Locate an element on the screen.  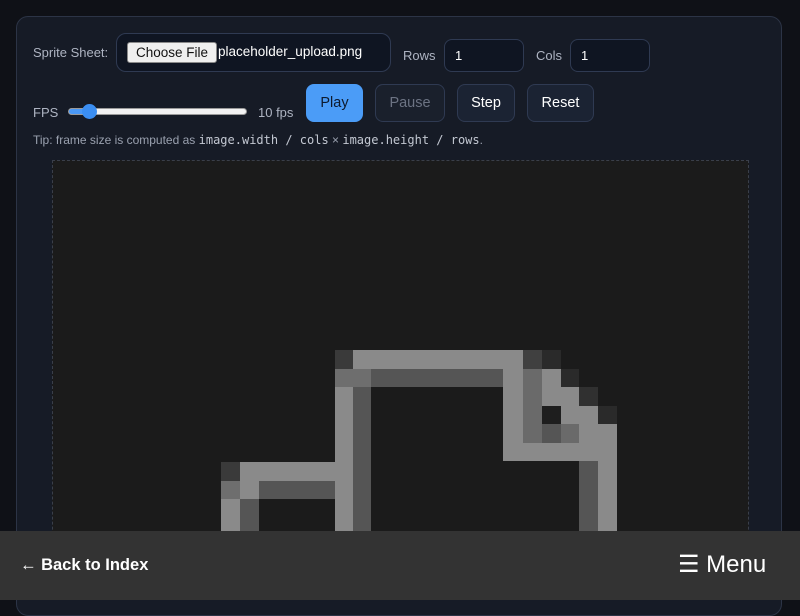
play-button: Play is located at coordinates (334, 103).